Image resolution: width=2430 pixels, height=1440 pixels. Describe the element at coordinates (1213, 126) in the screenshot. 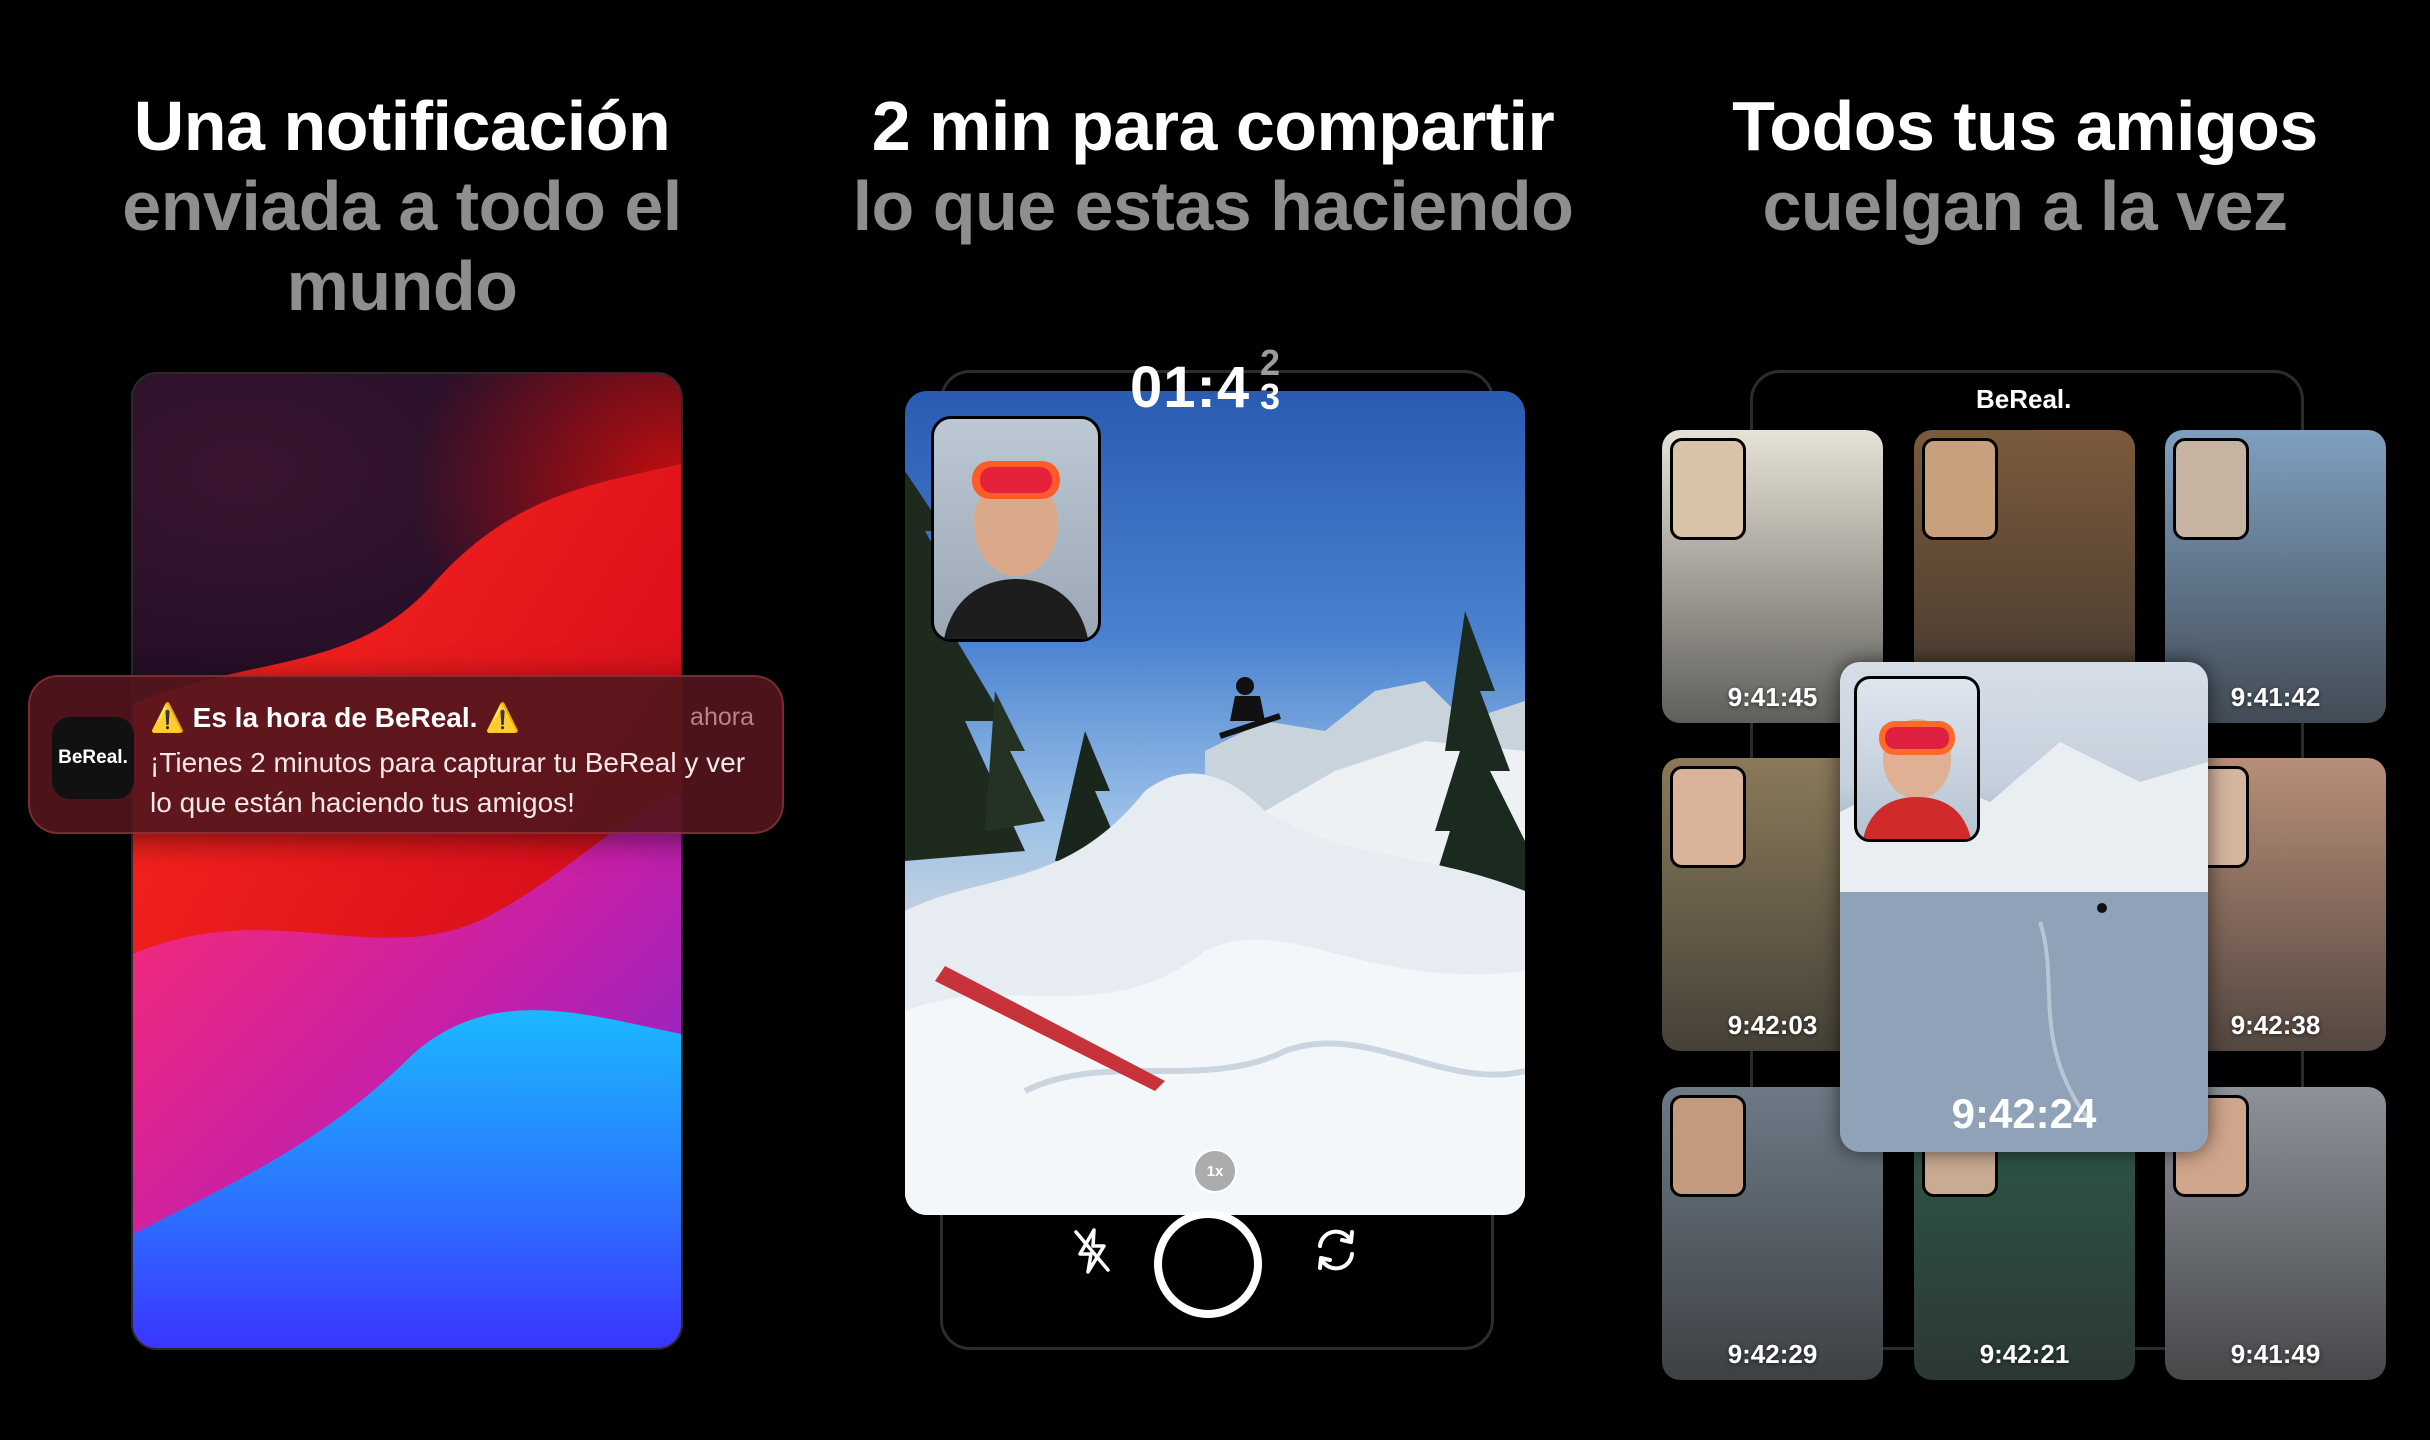

I see `headline-line1: 2 min para compartir` at that location.